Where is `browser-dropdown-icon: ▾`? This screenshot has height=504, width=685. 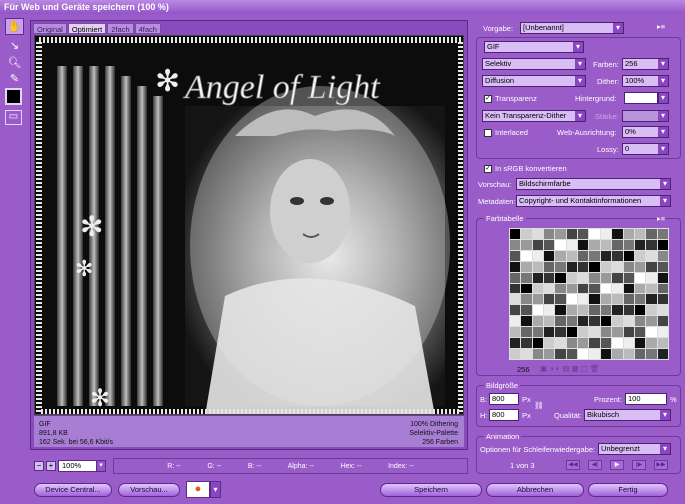
browser-dropdown-icon: ▾ is located at coordinates (215, 489).